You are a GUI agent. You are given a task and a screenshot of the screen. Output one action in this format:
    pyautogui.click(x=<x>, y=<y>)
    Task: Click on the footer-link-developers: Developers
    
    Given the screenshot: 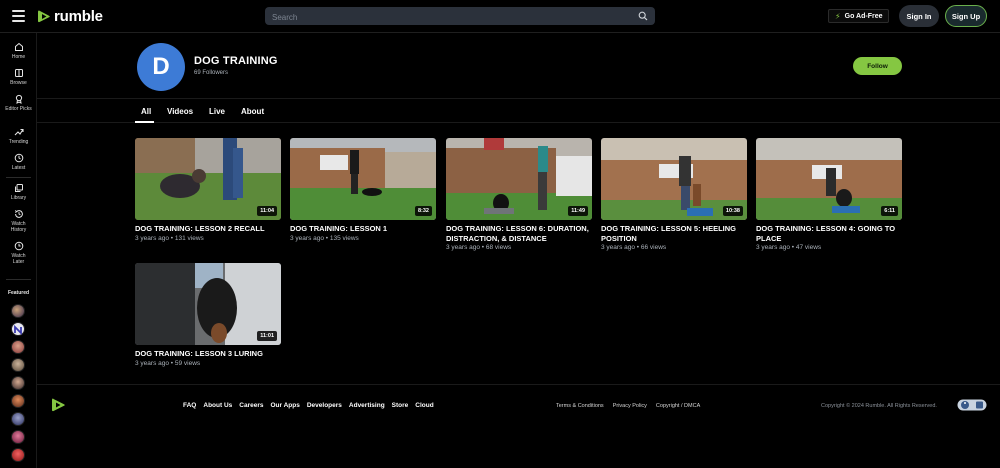 What is the action you would take?
    pyautogui.click(x=324, y=405)
    